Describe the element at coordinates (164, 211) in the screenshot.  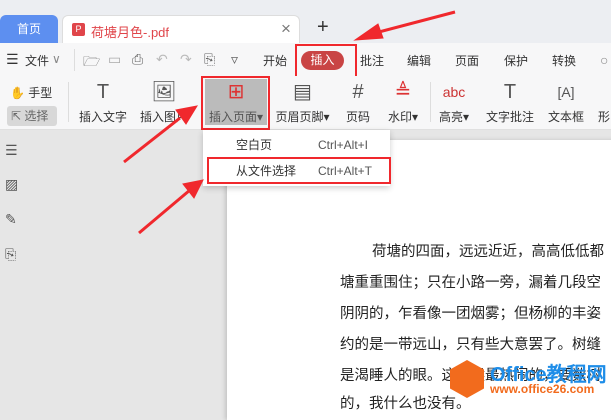
I see `arrow-to-from-file` at that location.